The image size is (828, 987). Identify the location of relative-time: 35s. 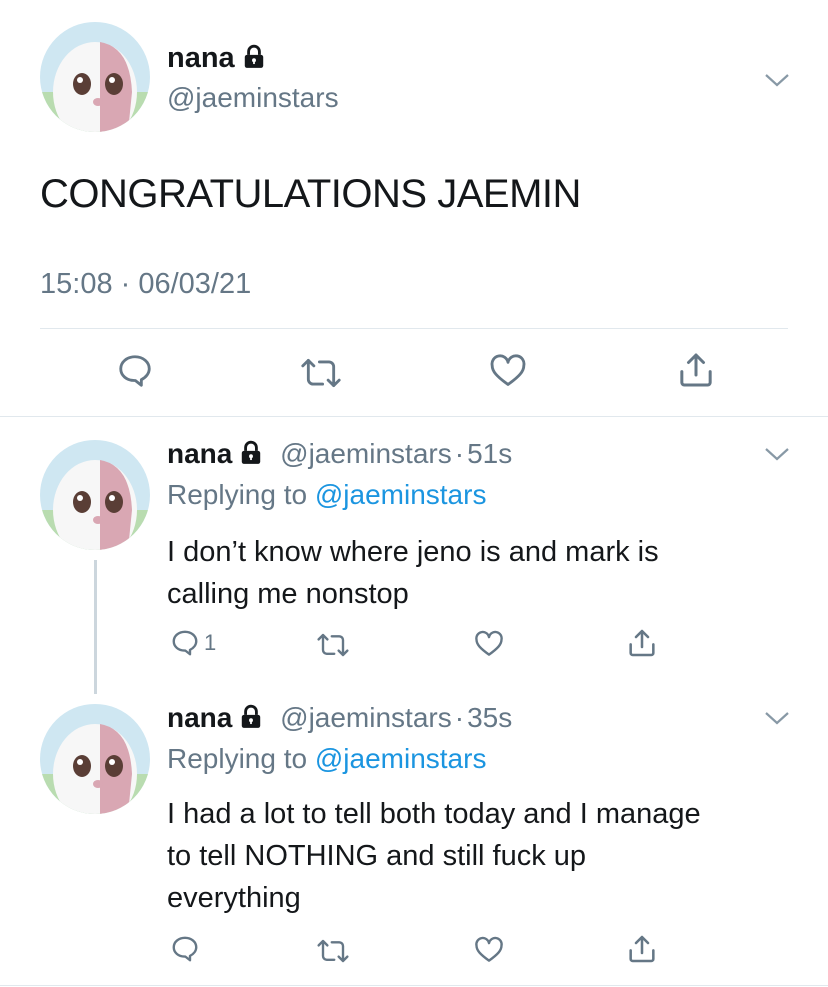
(489, 717).